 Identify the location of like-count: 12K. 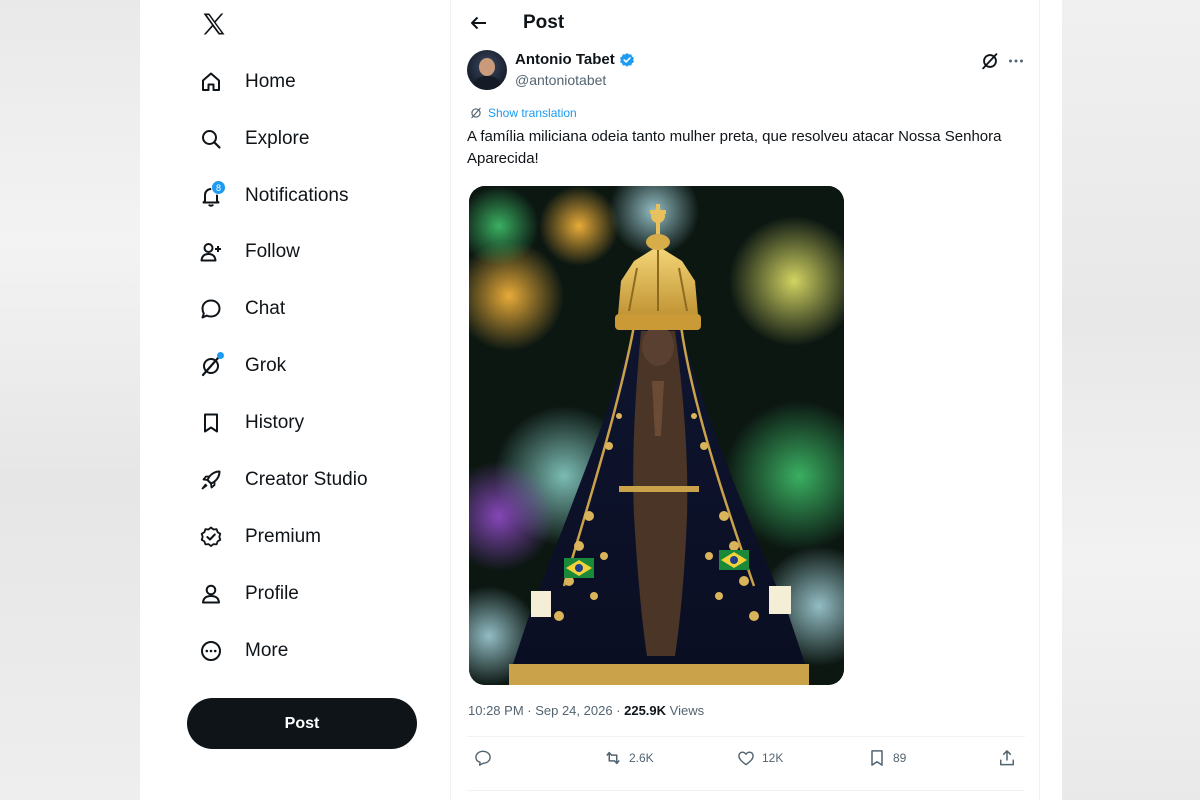
(773, 758).